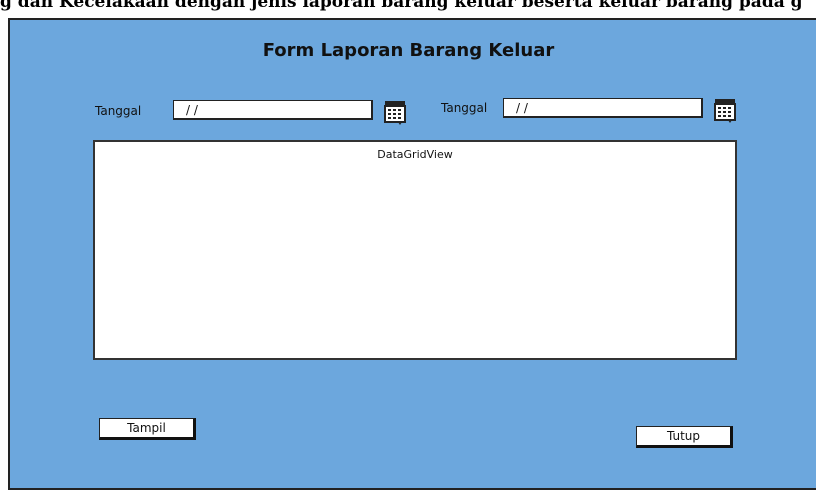  I want to click on date-from-input: / /, so click(273, 110).